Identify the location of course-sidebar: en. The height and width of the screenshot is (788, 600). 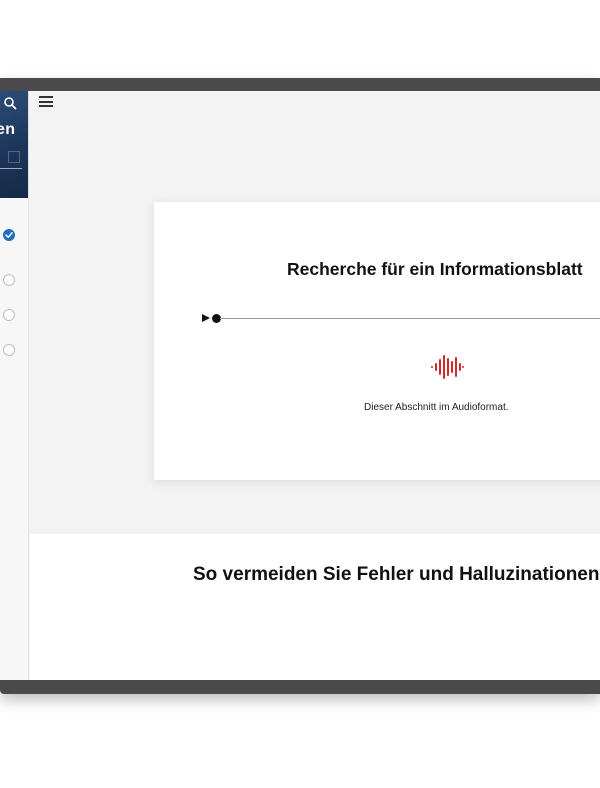
(14, 385).